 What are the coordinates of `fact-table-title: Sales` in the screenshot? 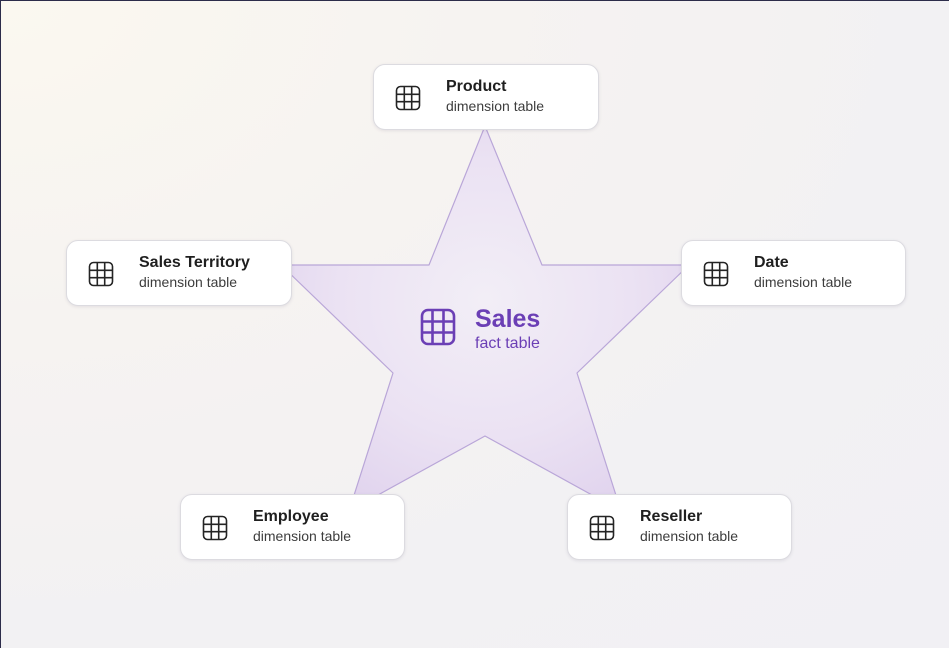 It's located at (508, 319).